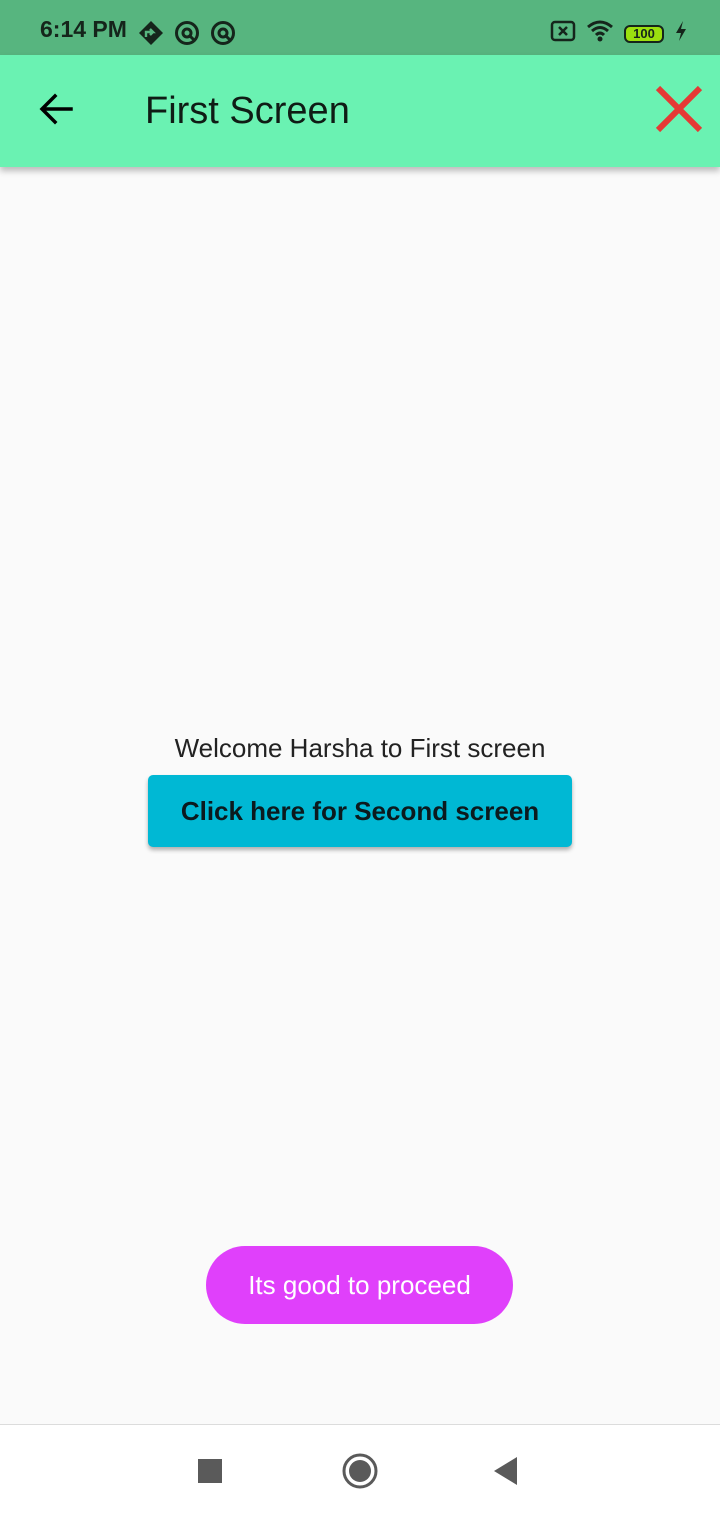  I want to click on back-triangle-icon, so click(506, 1473).